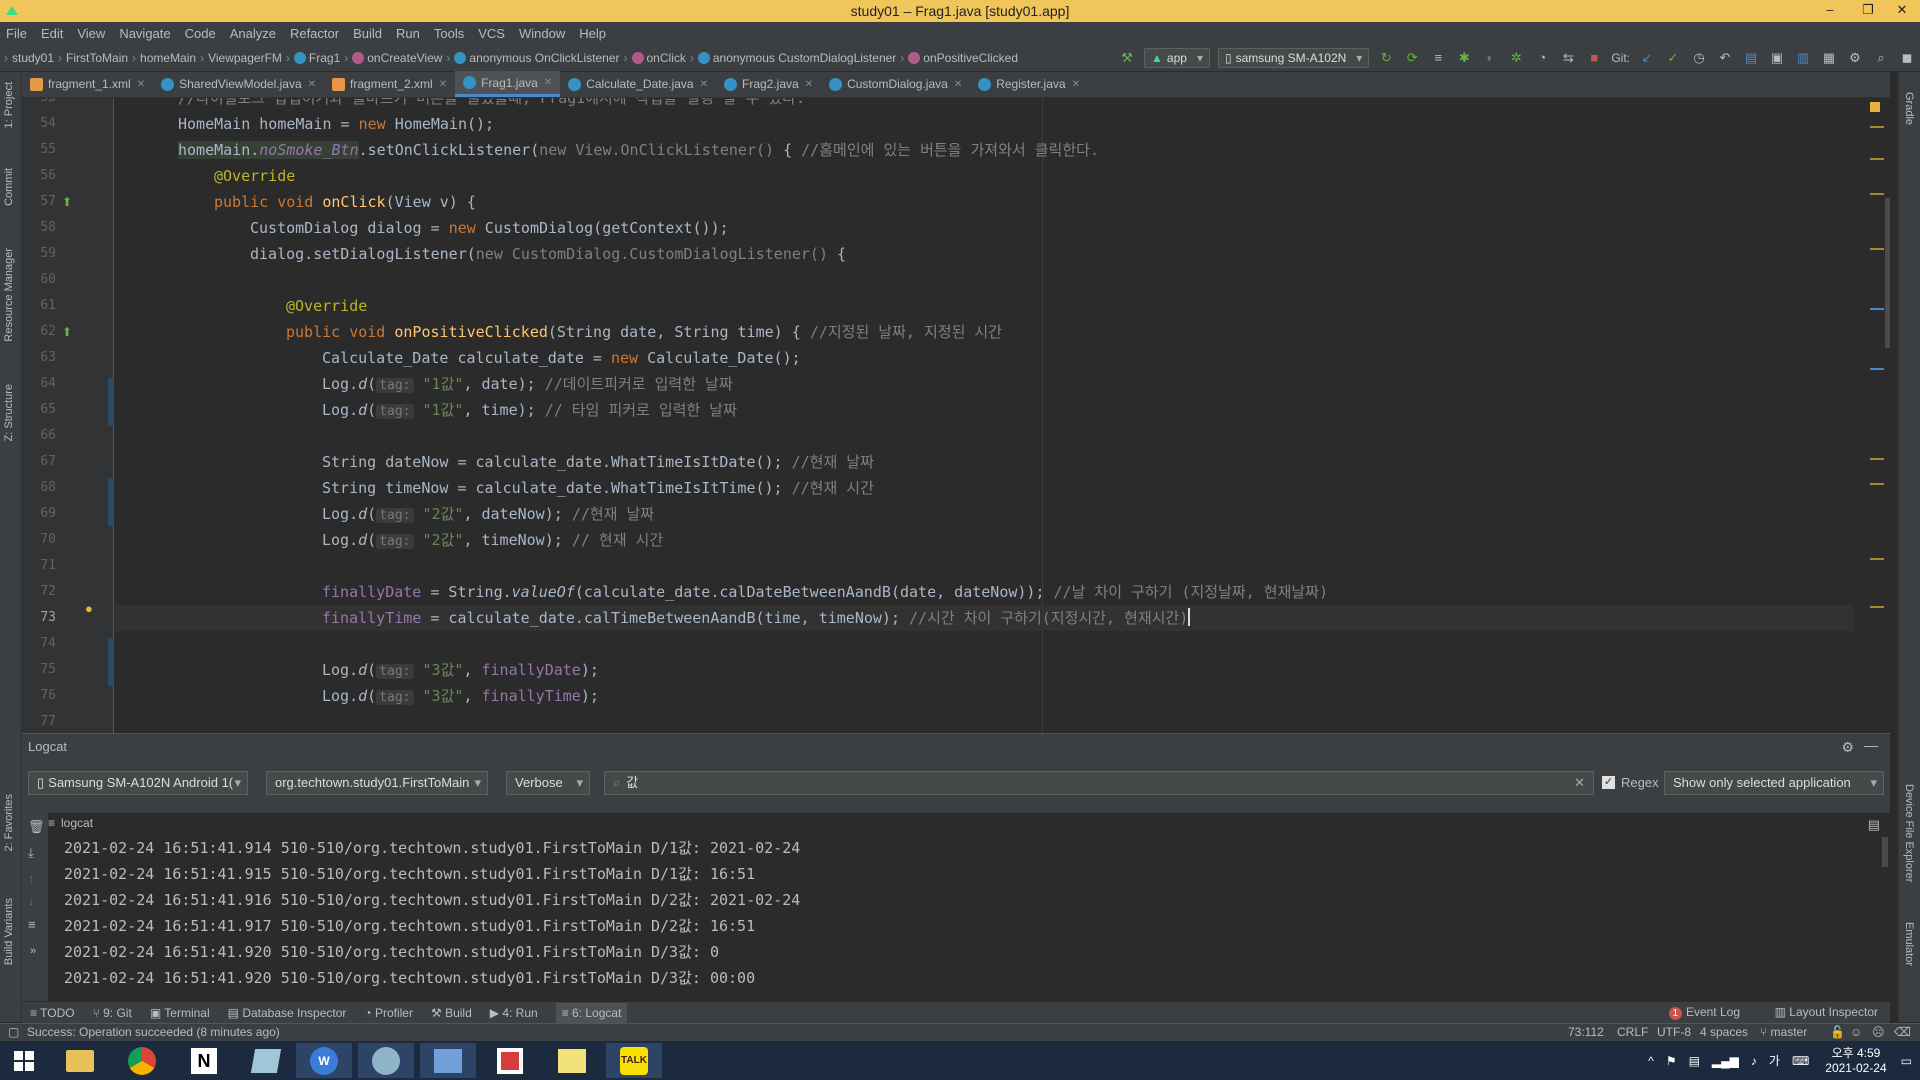 The image size is (1920, 1080). What do you see at coordinates (253, 33) in the screenshot?
I see `menu-analyze: Analyze` at bounding box center [253, 33].